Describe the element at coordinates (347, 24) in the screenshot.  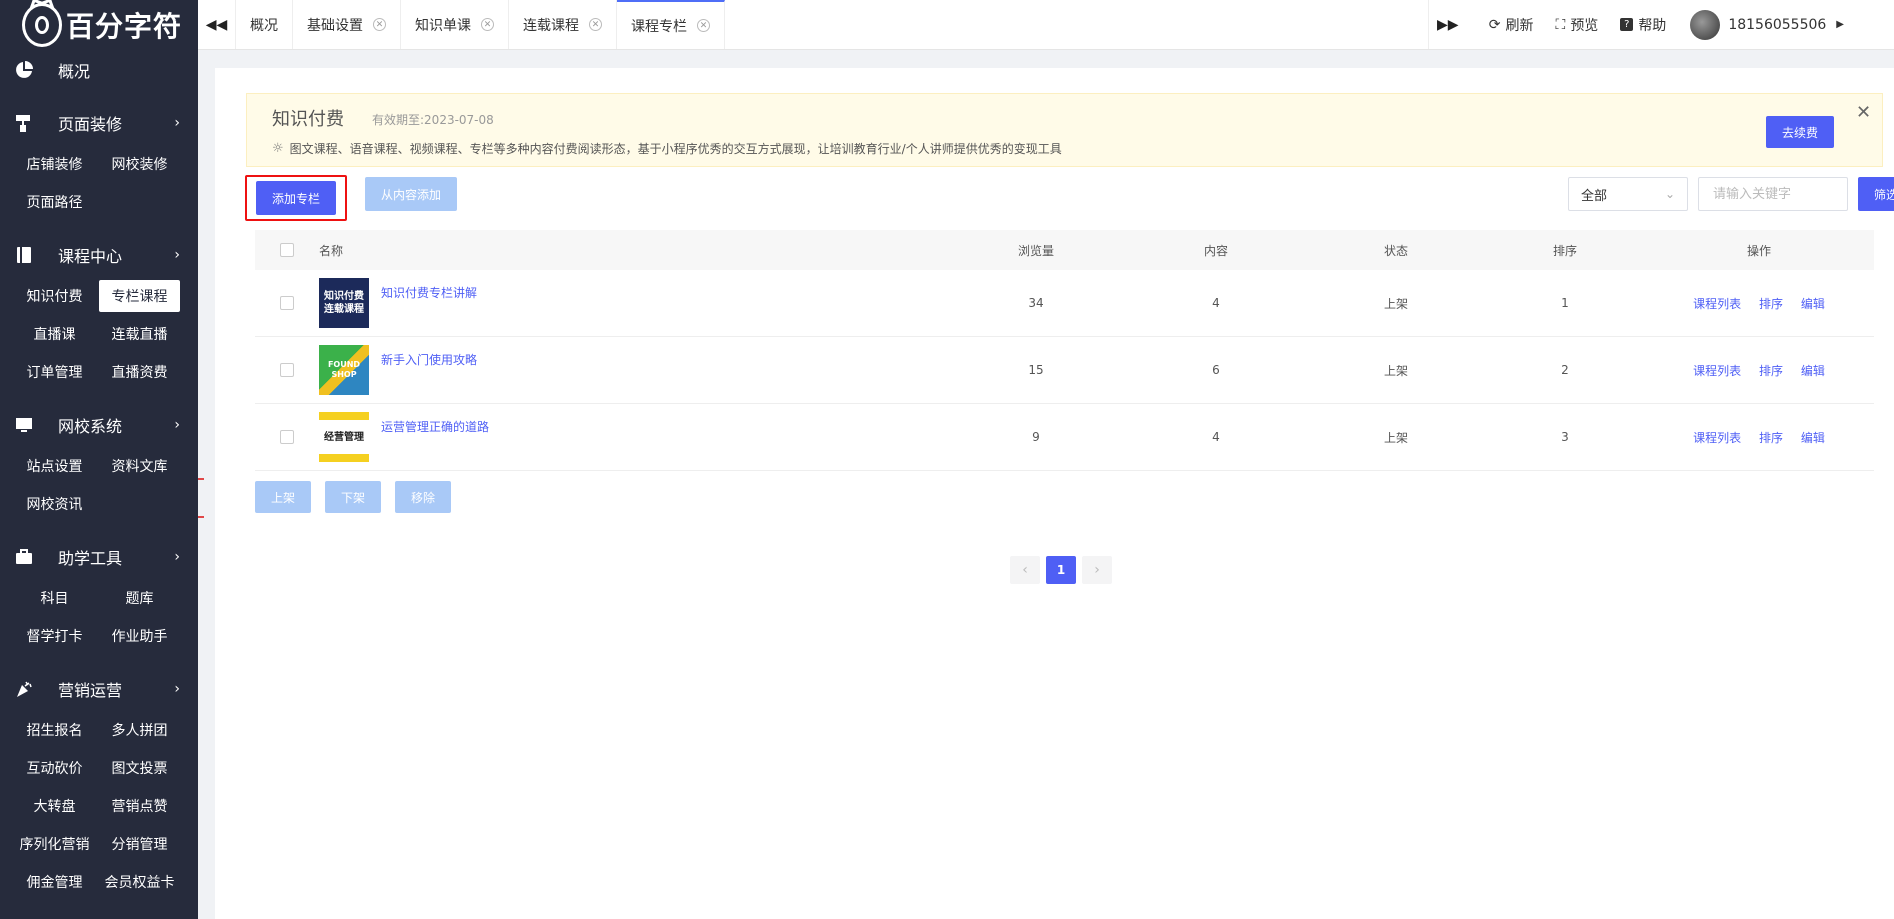
I see `tab-basic-settings: 基础设置 ✕` at that location.